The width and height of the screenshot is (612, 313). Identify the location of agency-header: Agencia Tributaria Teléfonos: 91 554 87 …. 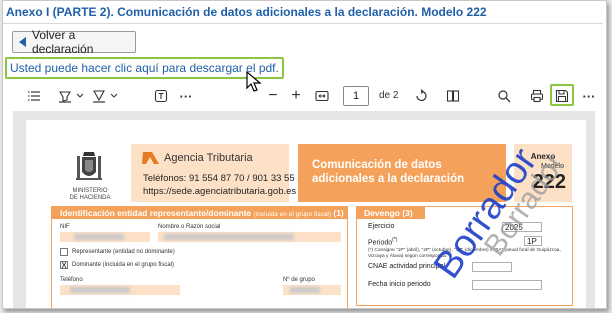
(219, 173).